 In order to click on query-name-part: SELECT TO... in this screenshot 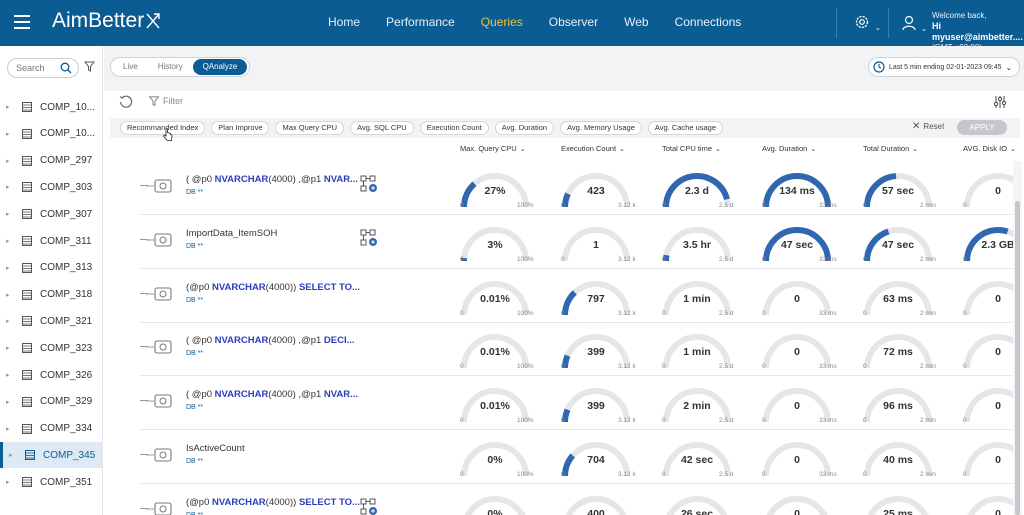, I will do `click(329, 502)`.